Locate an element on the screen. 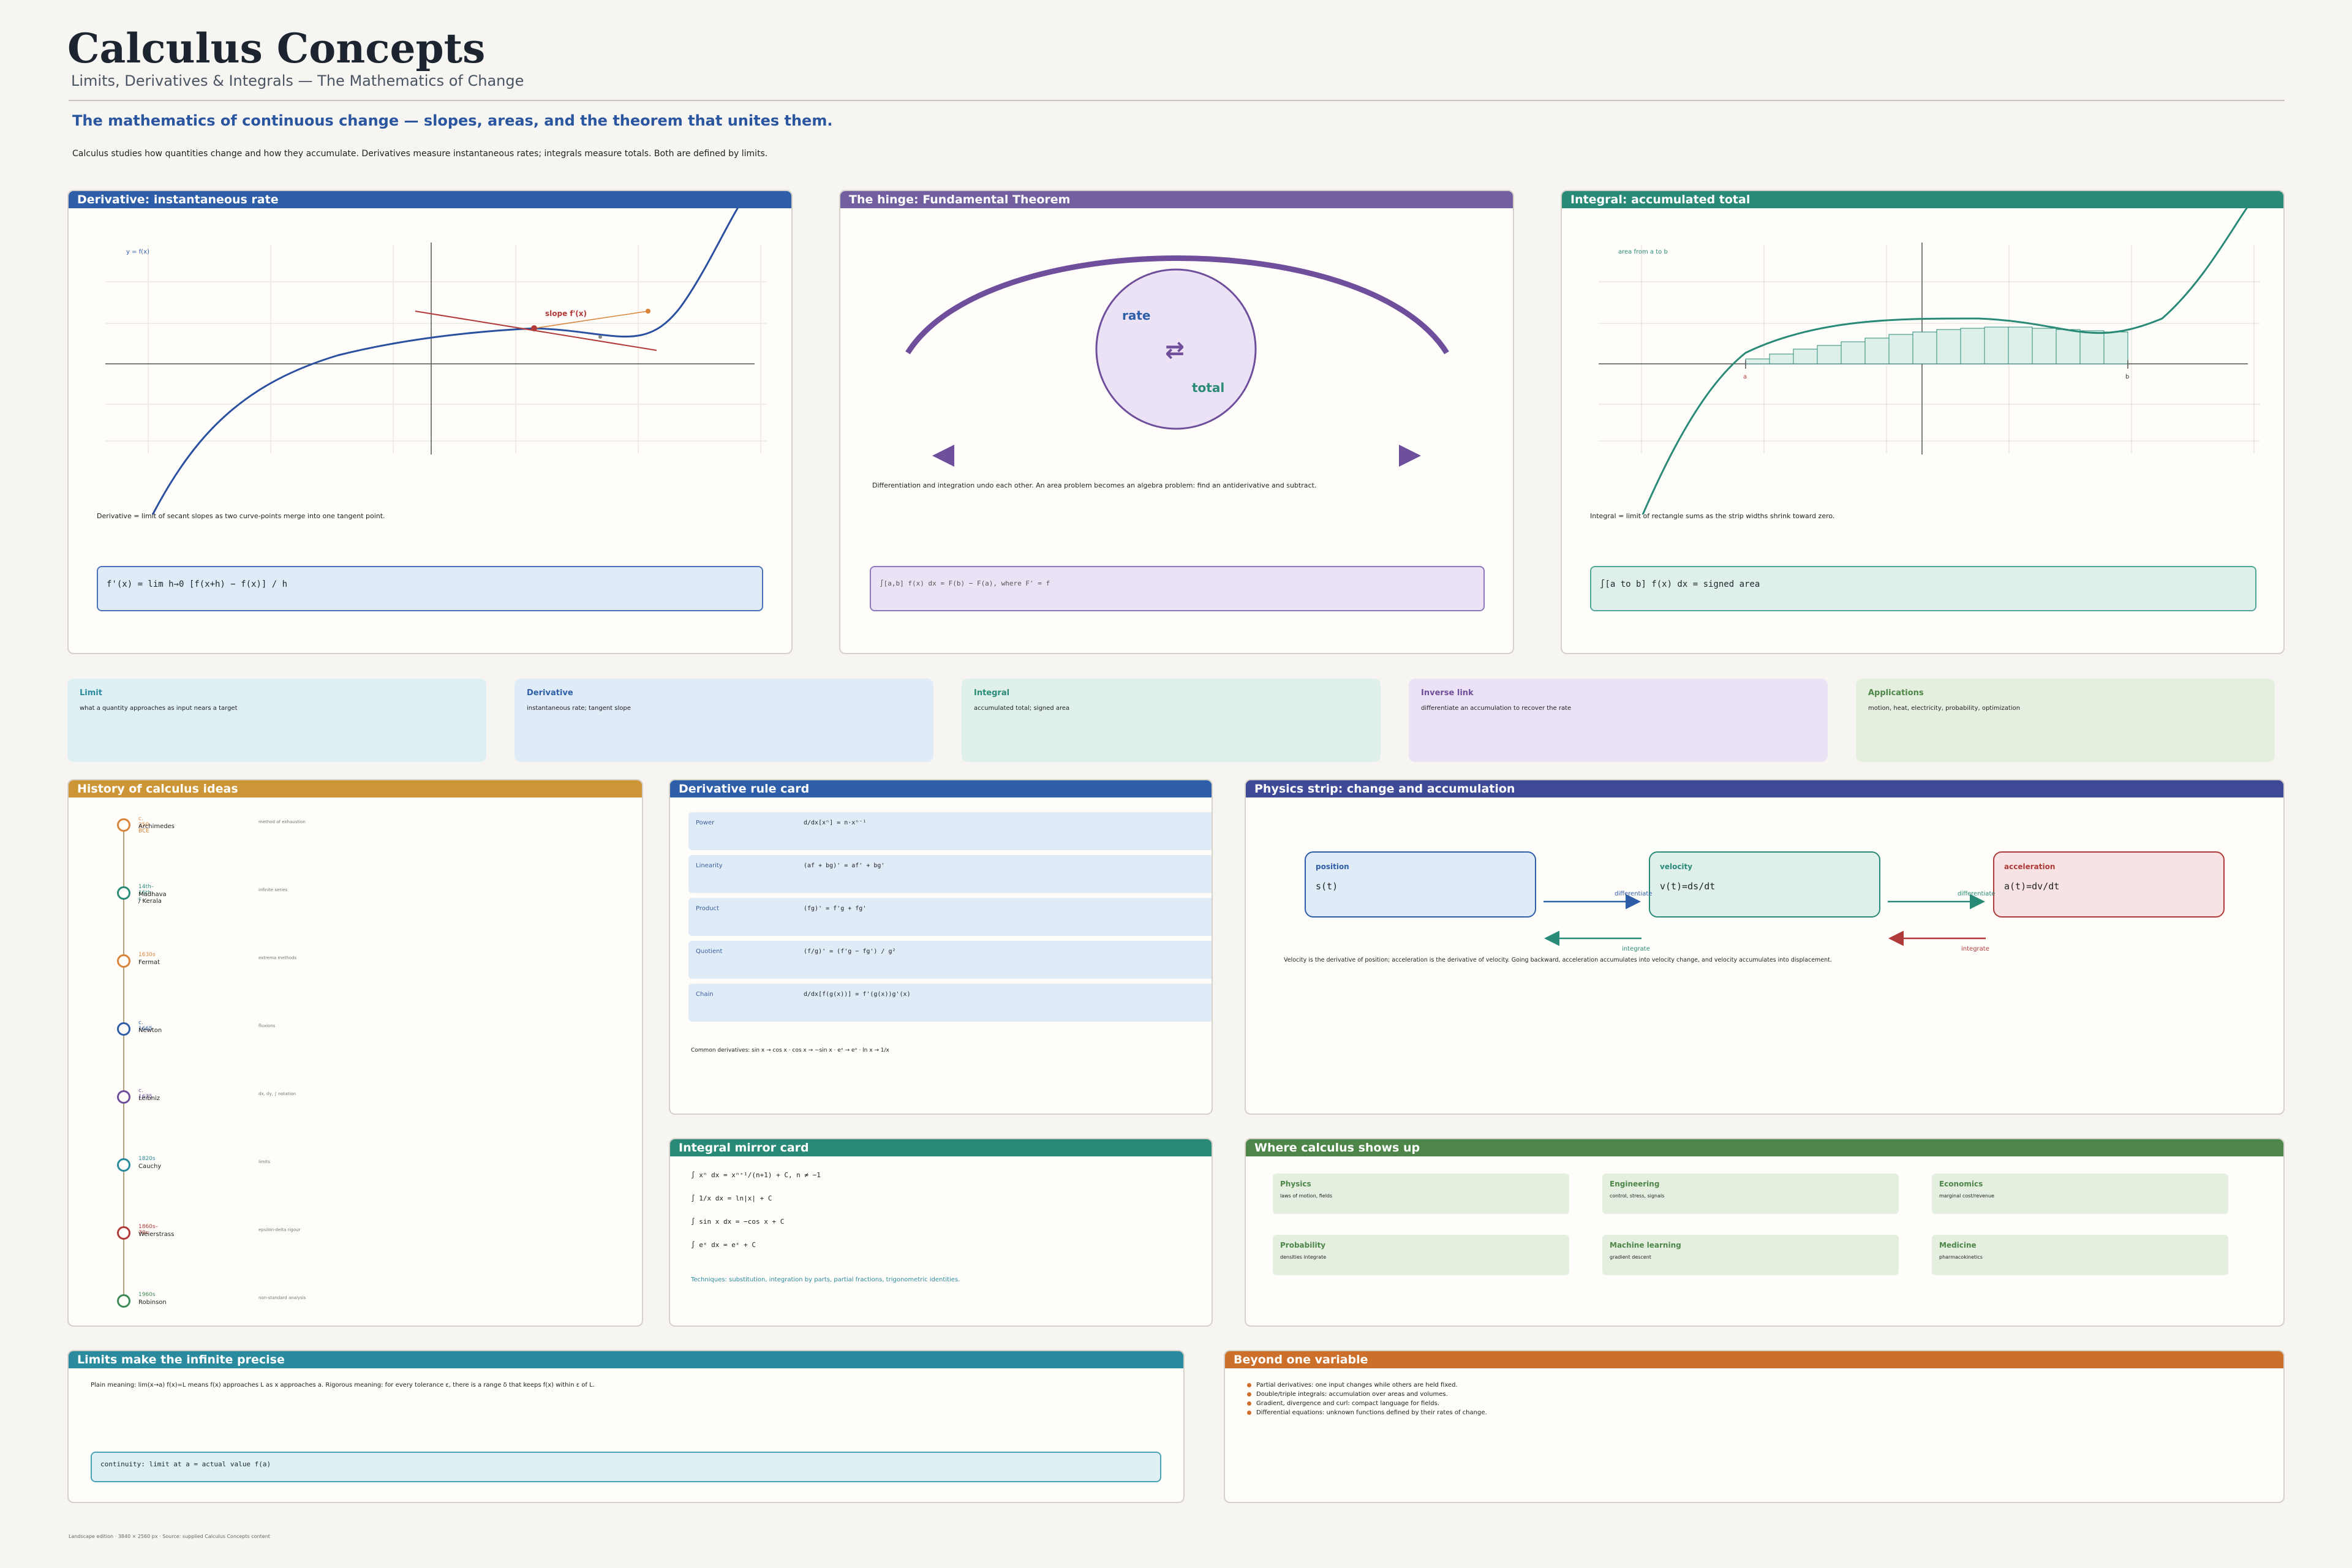 The height and width of the screenshot is (1568, 2352). rule-formula: d/dx[f(g(x))] = f'(g(x))g'(x) is located at coordinates (858, 995).